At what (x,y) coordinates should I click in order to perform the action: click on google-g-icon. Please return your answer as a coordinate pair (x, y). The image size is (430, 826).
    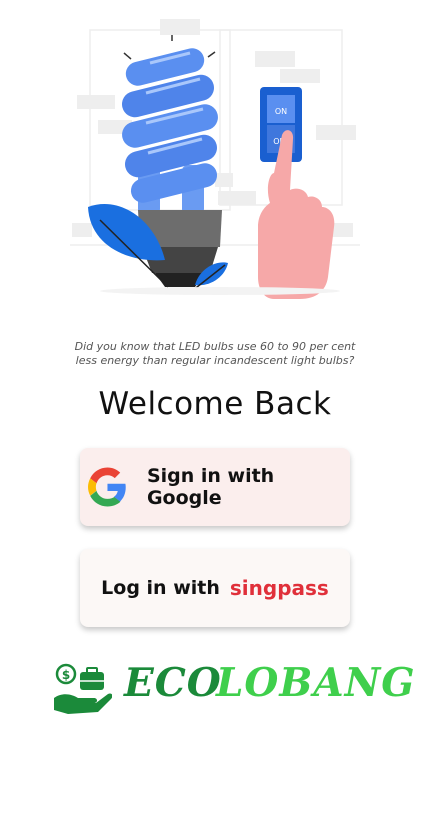
    Looking at the image, I should click on (107, 487).